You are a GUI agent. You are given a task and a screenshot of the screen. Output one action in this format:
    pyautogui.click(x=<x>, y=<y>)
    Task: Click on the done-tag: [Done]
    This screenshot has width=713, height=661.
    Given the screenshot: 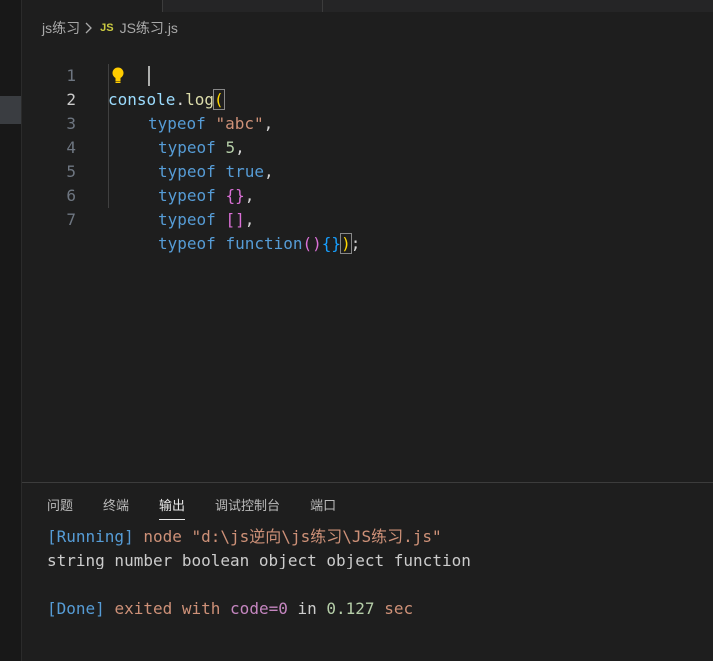 What is the action you would take?
    pyautogui.click(x=76, y=608)
    